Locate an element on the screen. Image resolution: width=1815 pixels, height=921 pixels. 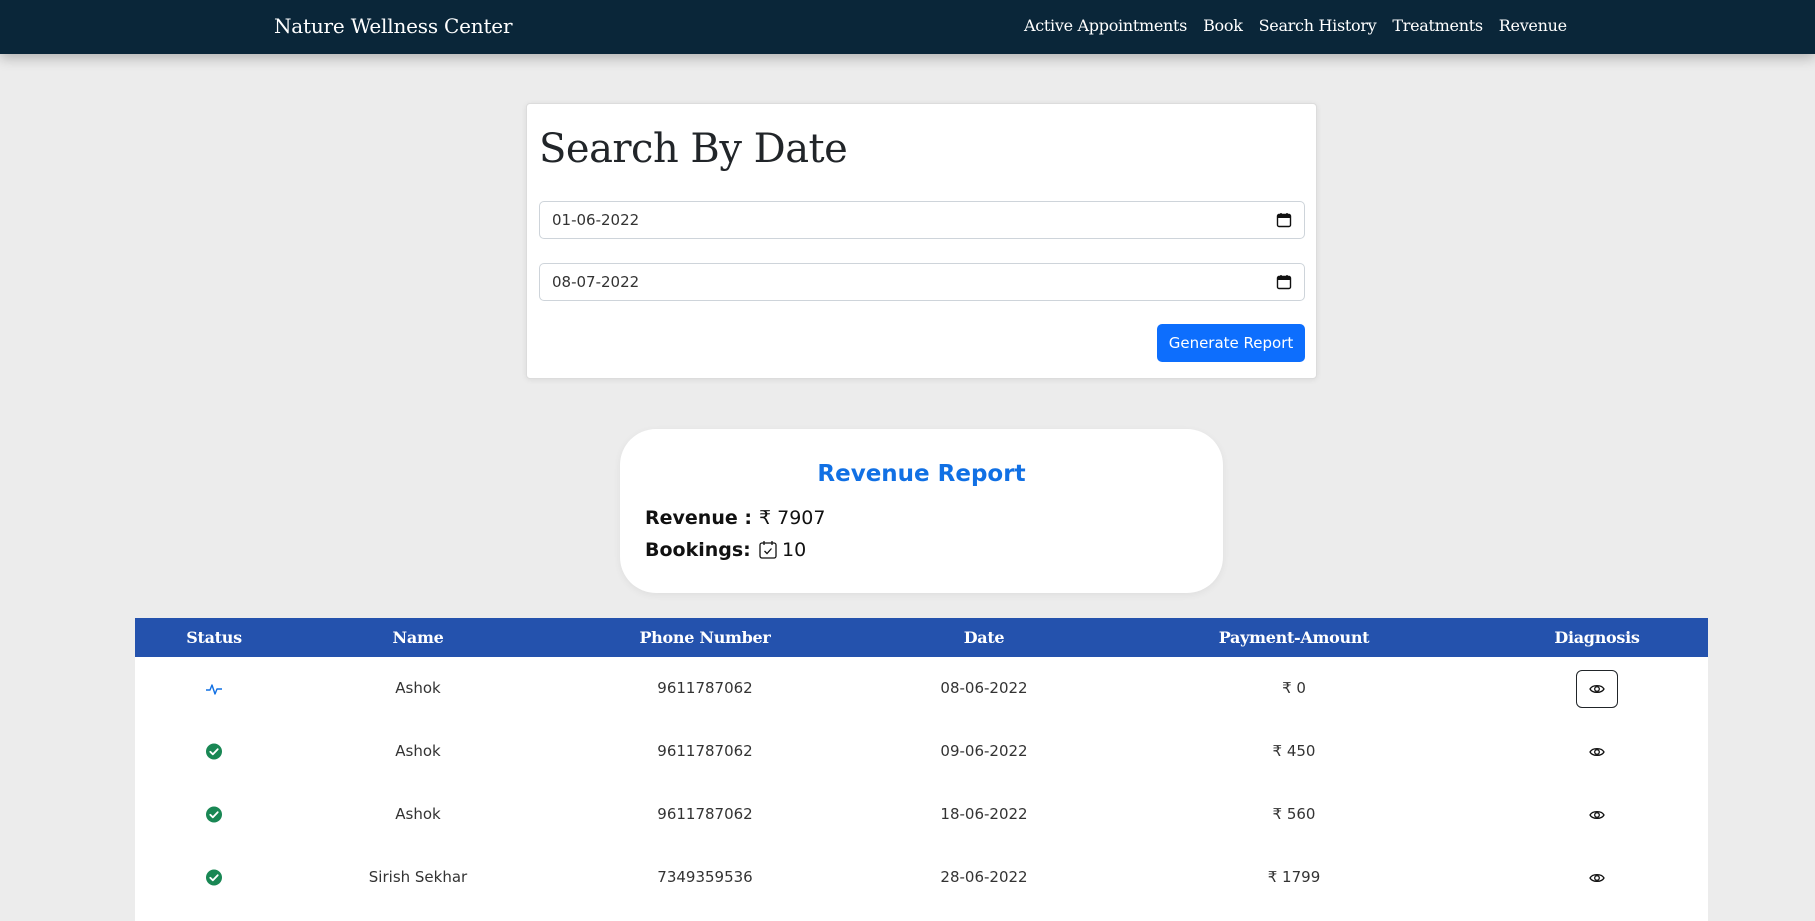
cell-date: 09-06-2022 is located at coordinates (984, 751).